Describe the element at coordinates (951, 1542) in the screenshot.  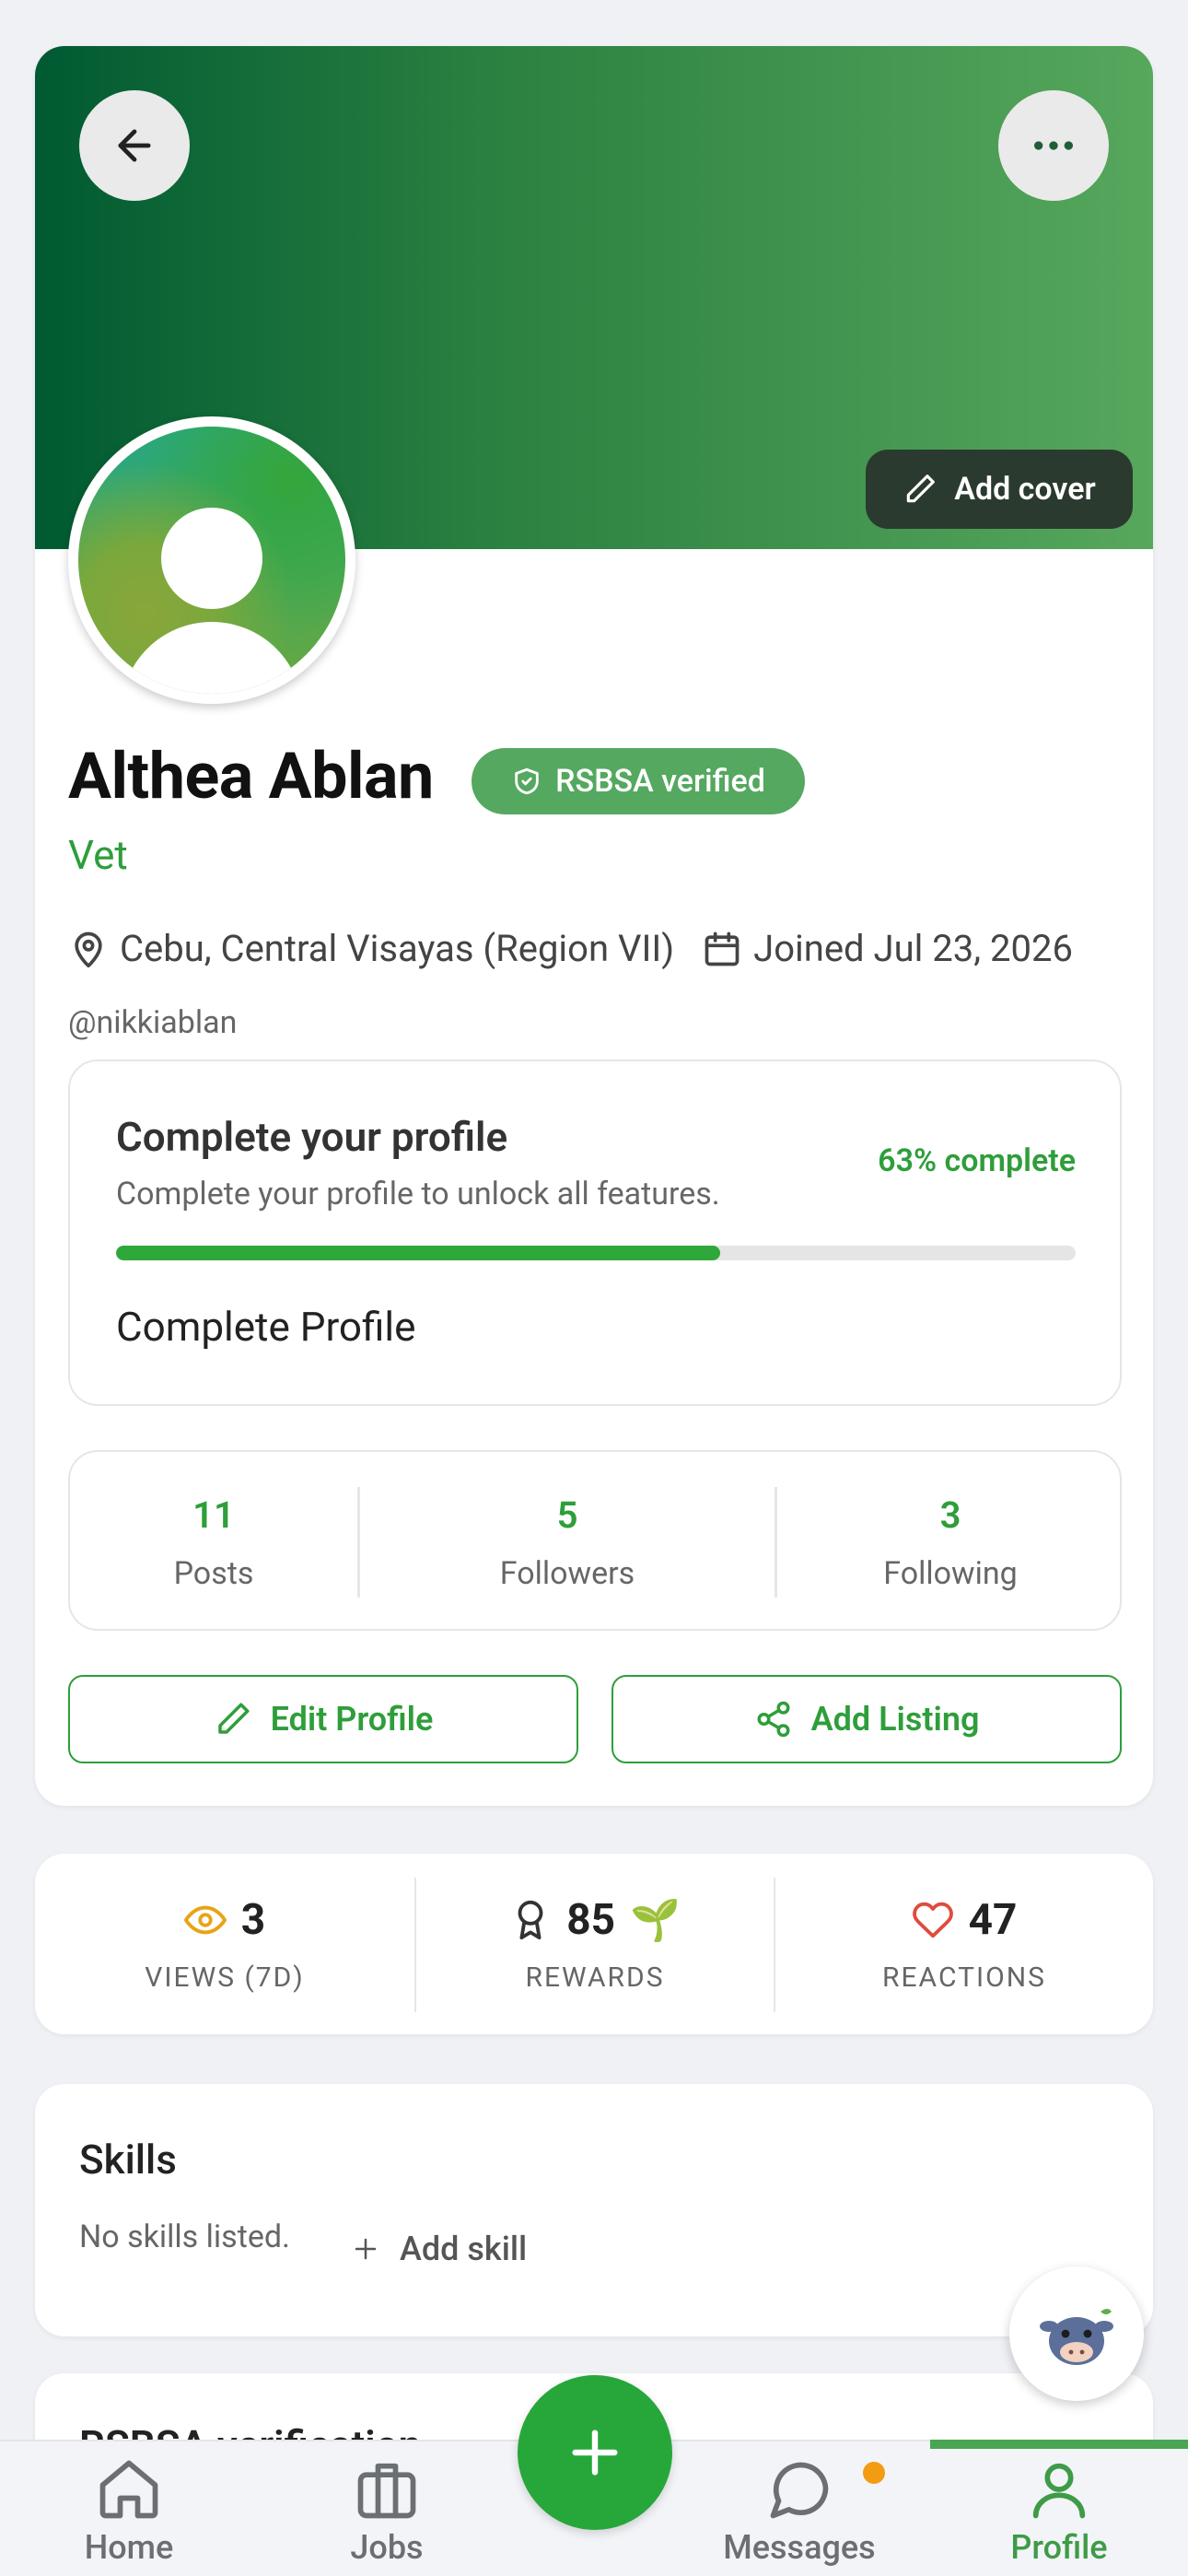
I see `stat-following: 3 Following` at that location.